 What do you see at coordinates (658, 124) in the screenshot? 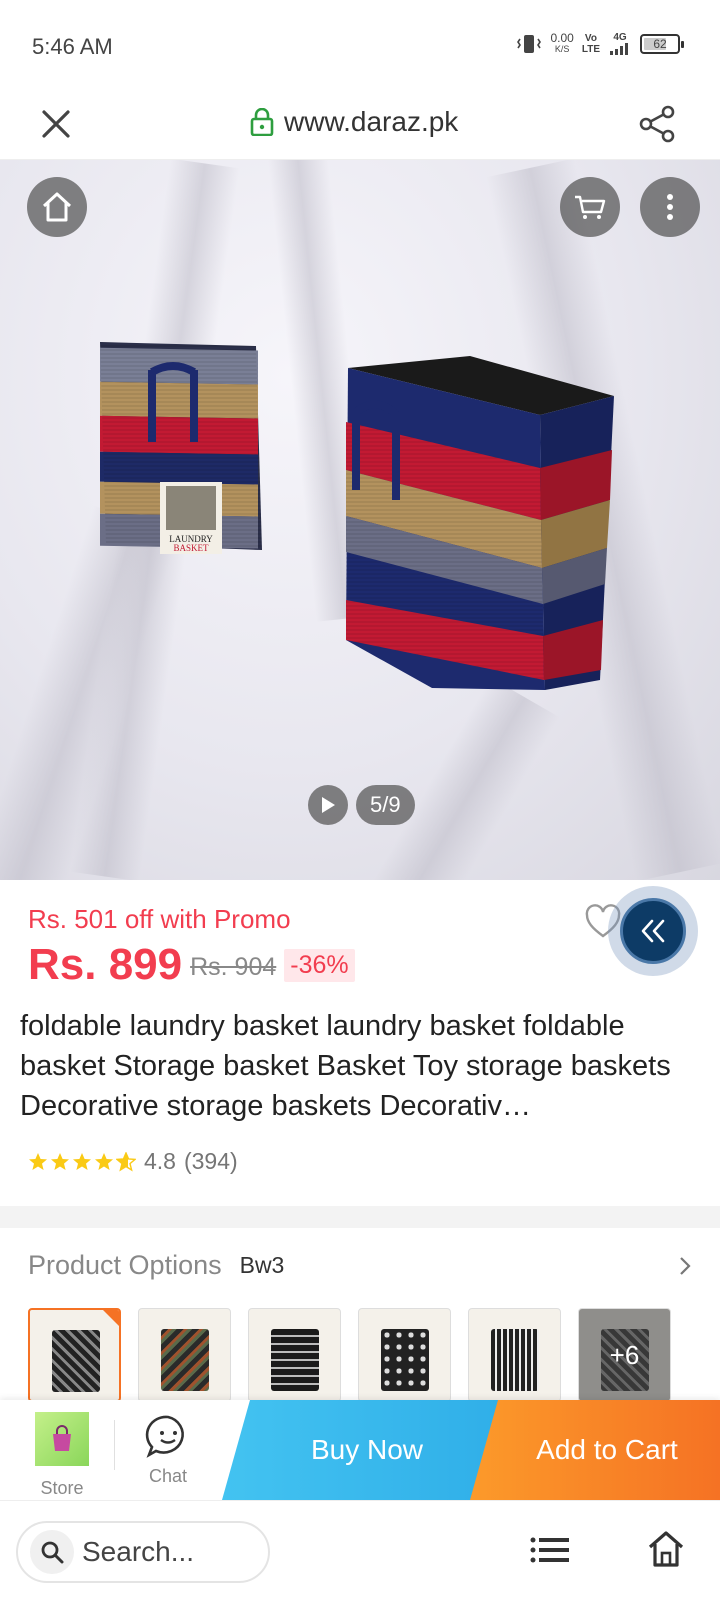
I see `share-icon` at bounding box center [658, 124].